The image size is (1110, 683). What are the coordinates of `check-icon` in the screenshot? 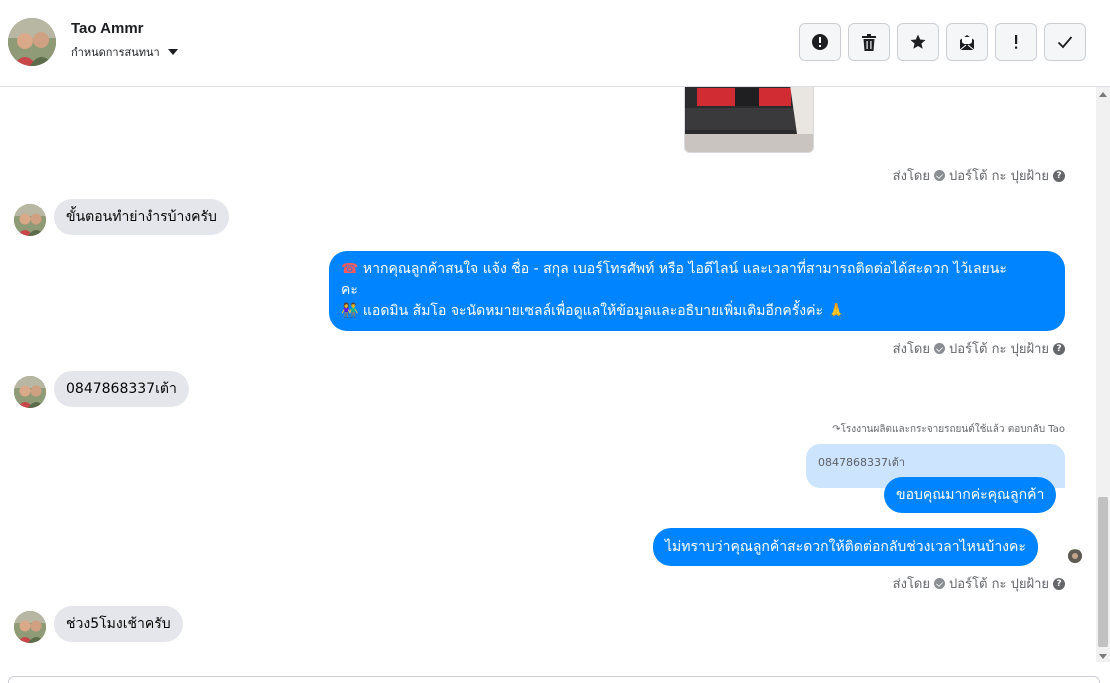 It's located at (1065, 42).